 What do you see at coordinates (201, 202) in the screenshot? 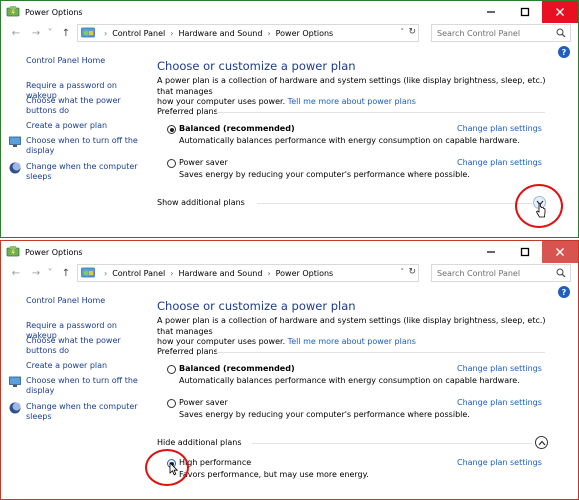
I see `show-additional-plans-label: Show additional plans` at bounding box center [201, 202].